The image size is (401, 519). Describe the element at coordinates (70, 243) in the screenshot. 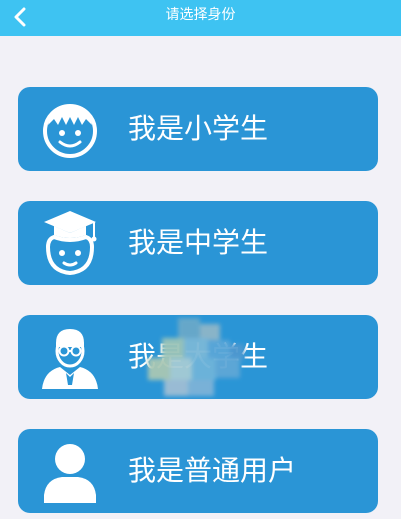

I see `graduate-cap-icon` at that location.